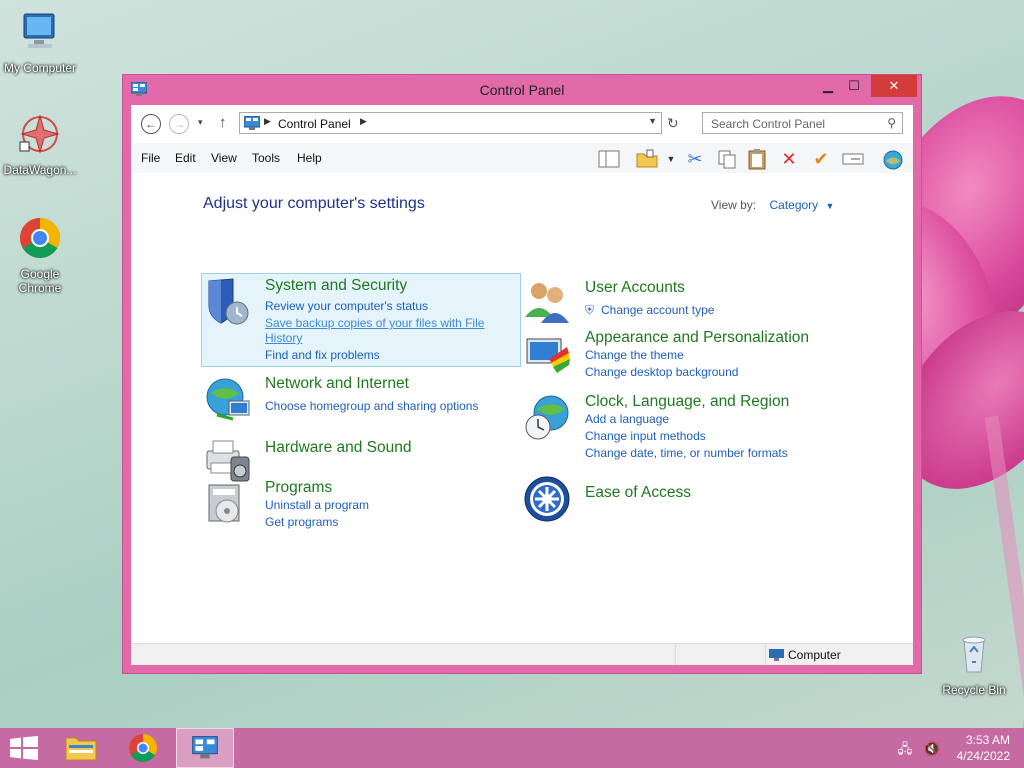 The height and width of the screenshot is (768, 1024). What do you see at coordinates (346, 306) in the screenshot?
I see `link-review-status: Review your computer's status` at bounding box center [346, 306].